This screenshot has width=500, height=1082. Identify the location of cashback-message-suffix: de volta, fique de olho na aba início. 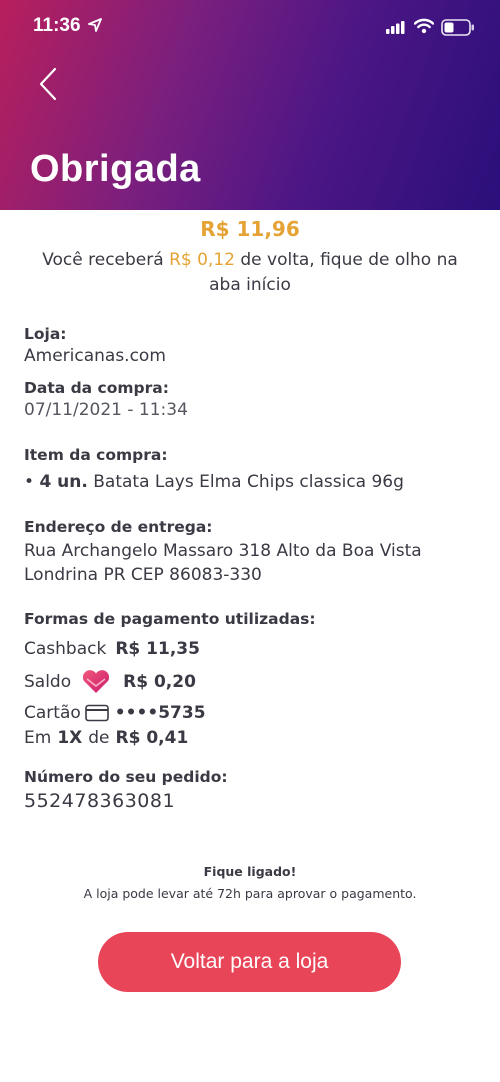
(333, 272).